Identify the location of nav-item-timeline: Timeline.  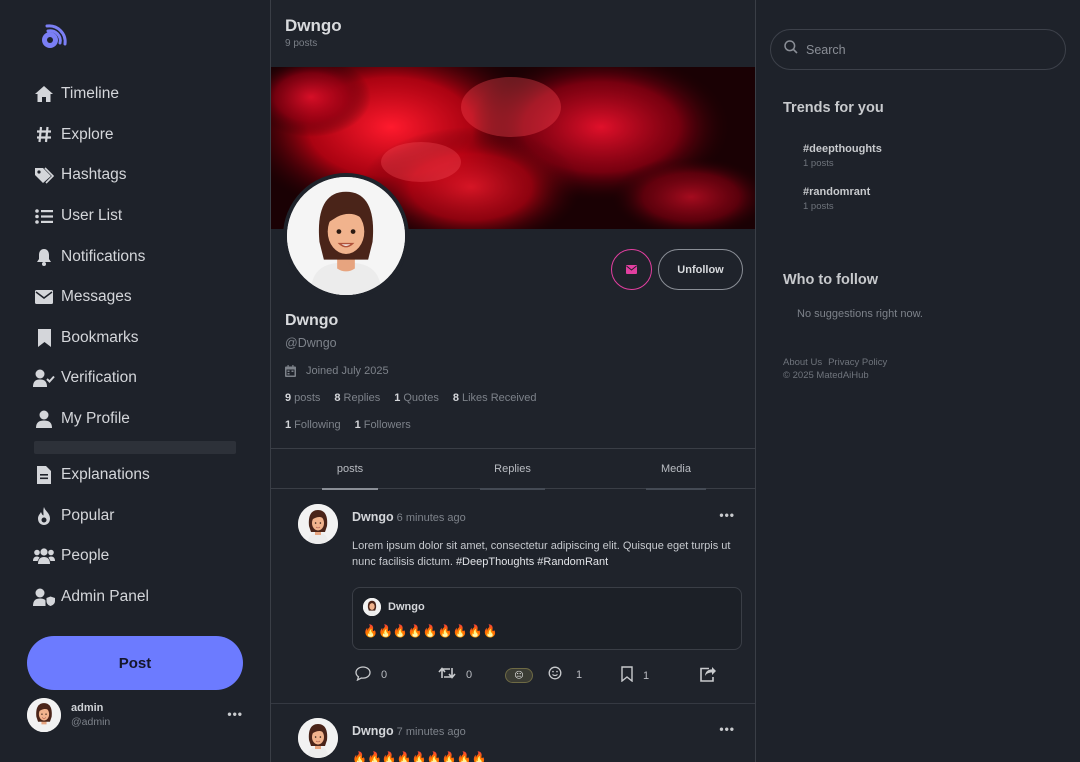
(138, 94).